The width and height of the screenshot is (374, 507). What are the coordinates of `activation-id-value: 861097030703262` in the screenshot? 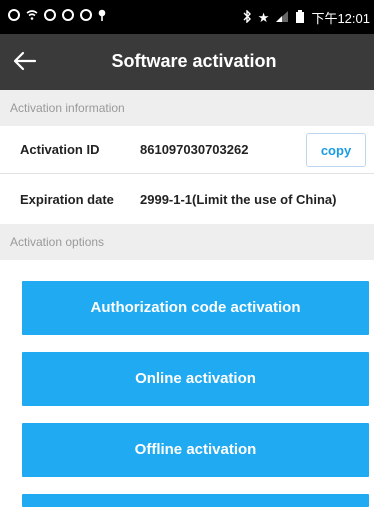 It's located at (194, 149).